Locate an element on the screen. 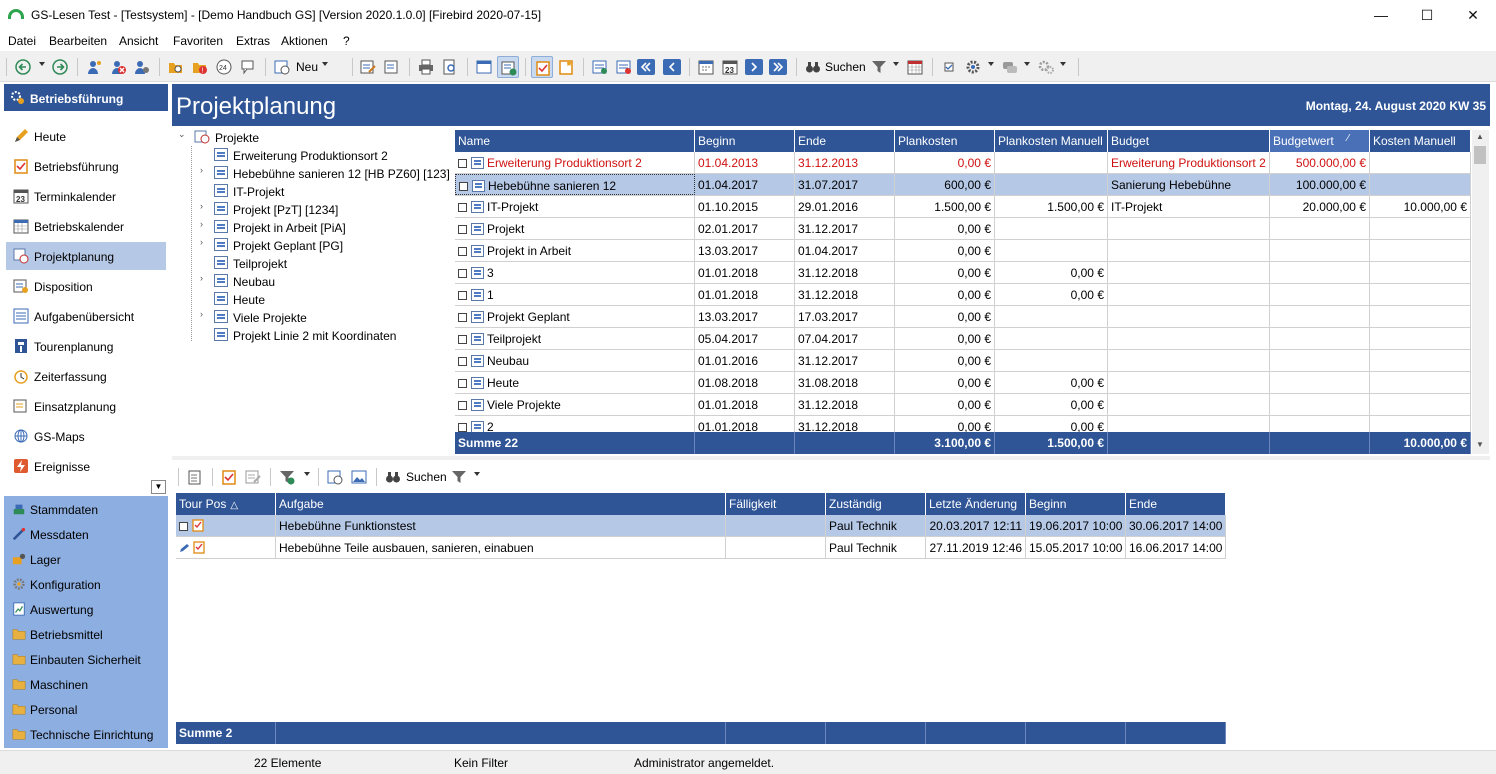  comment-button is located at coordinates (248, 67).